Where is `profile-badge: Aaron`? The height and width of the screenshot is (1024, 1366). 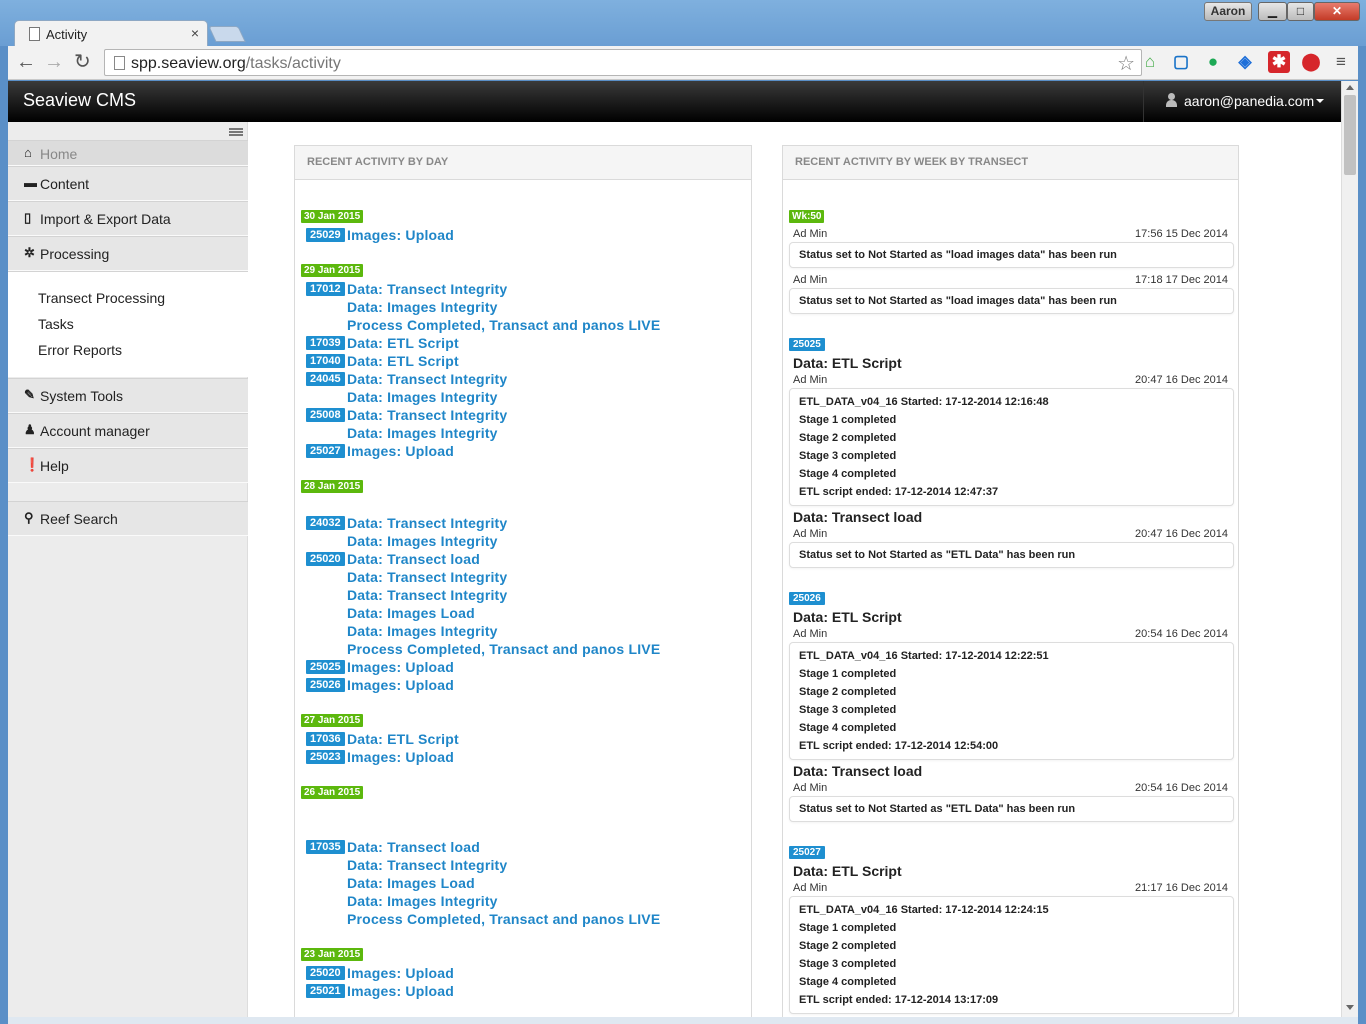 profile-badge: Aaron is located at coordinates (1228, 11).